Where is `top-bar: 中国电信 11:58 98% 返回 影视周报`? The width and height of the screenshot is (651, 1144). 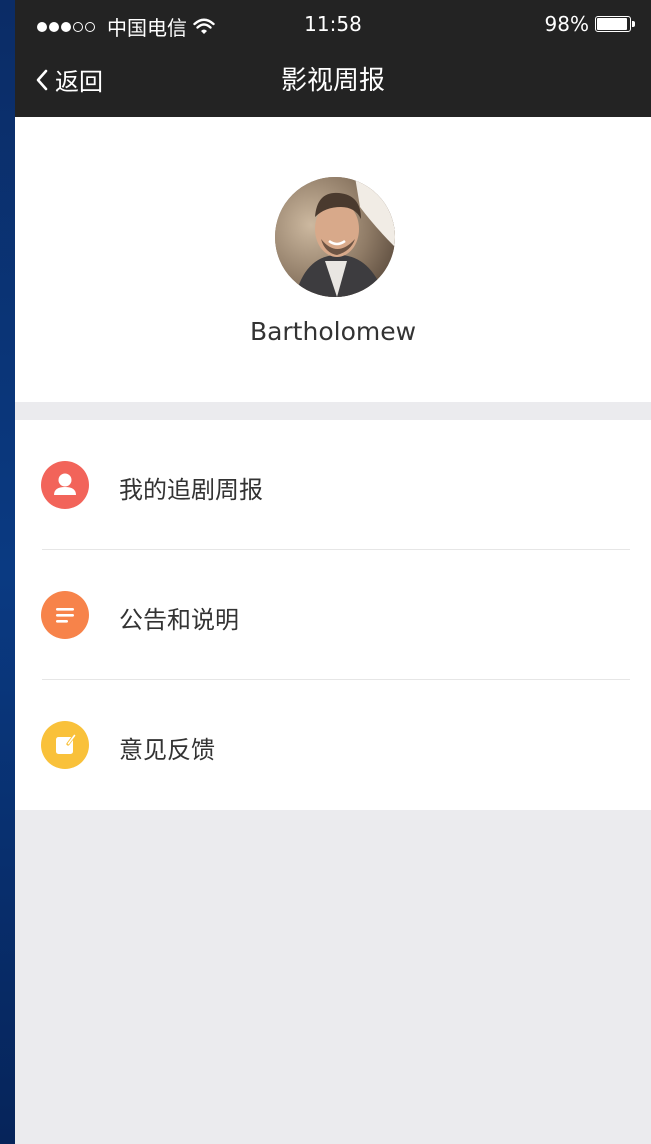
top-bar: 中国电信 11:58 98% 返回 影视周报 is located at coordinates (333, 58).